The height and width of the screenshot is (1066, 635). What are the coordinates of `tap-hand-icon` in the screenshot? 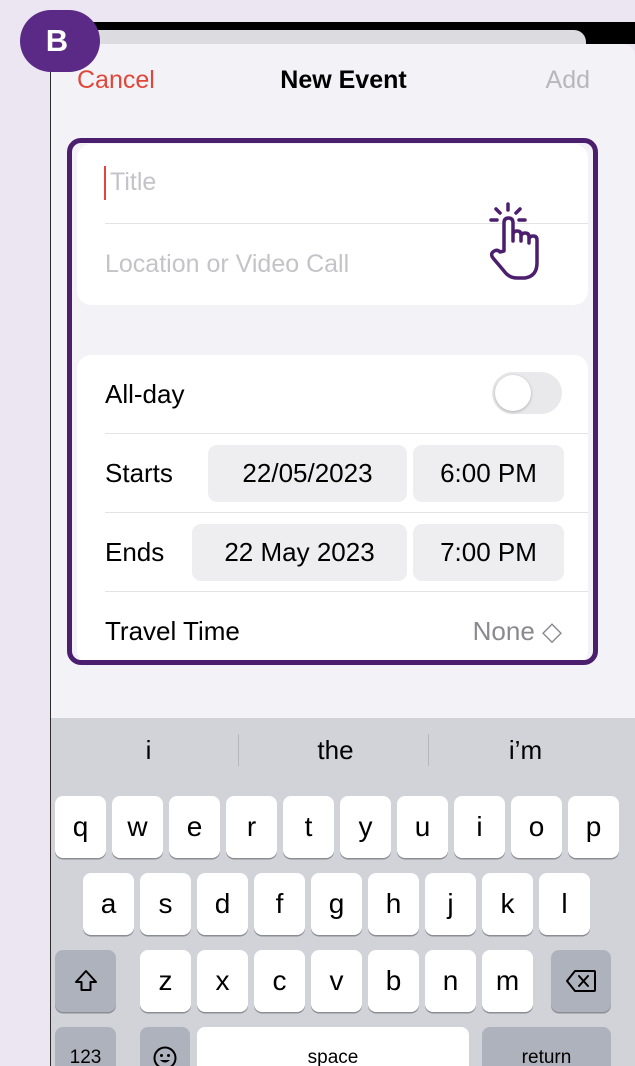 It's located at (514, 241).